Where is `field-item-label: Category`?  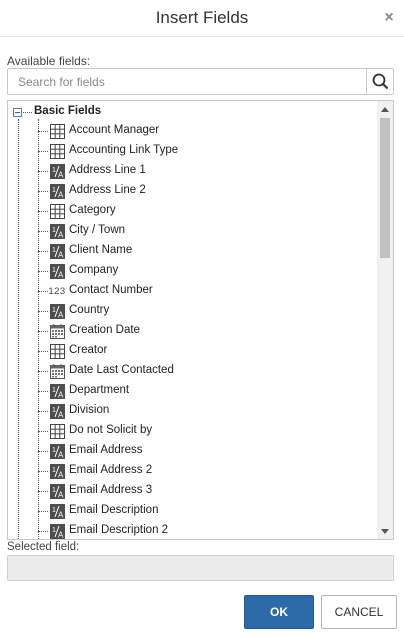 field-item-label: Category is located at coordinates (92, 210).